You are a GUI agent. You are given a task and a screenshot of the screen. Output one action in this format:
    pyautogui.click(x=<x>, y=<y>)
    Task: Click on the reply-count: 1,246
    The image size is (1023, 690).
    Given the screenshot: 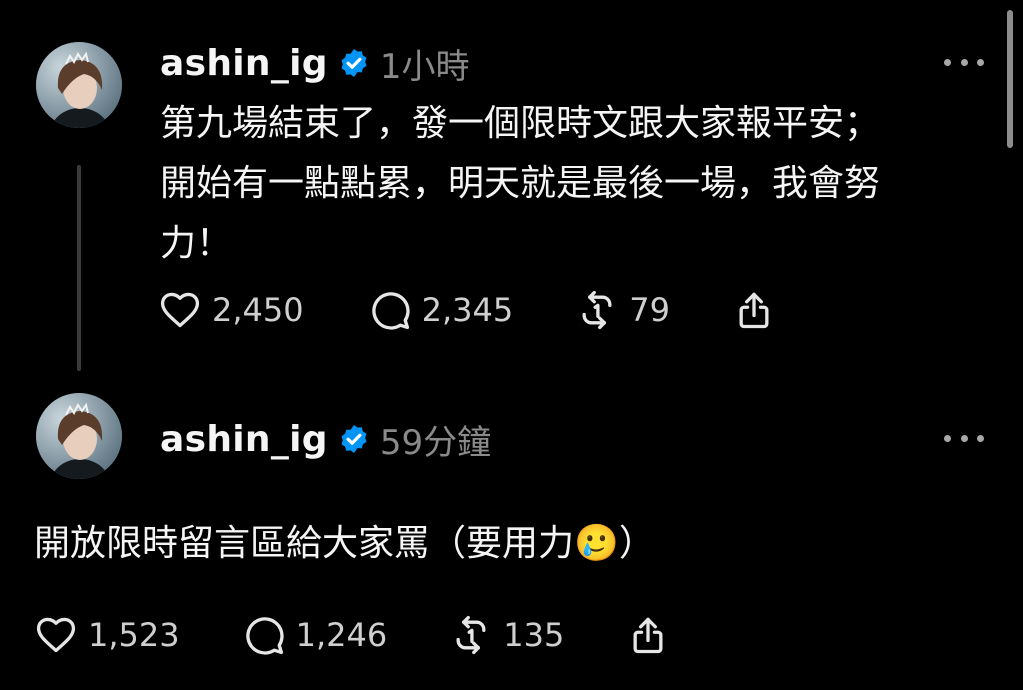 What is the action you would take?
    pyautogui.click(x=341, y=635)
    